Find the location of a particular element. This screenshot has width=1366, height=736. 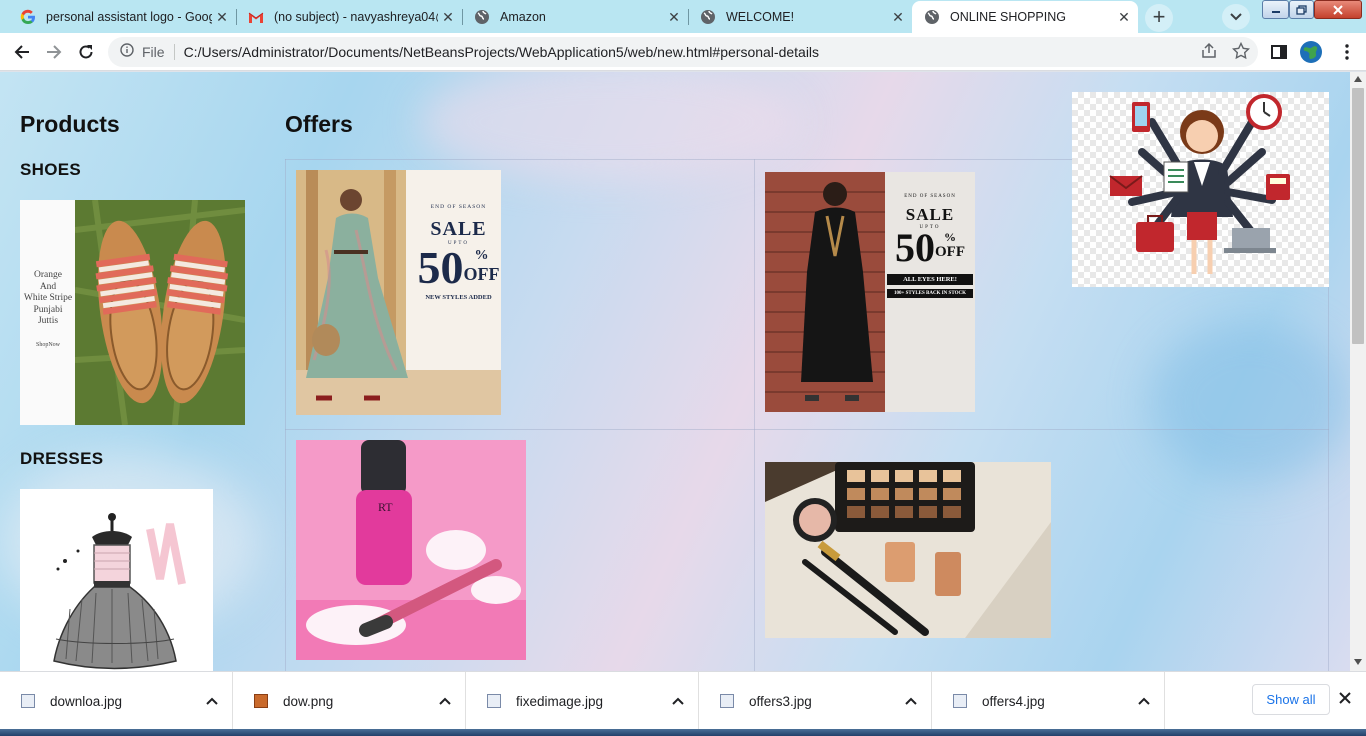

gmail-icon is located at coordinates (256, 17).